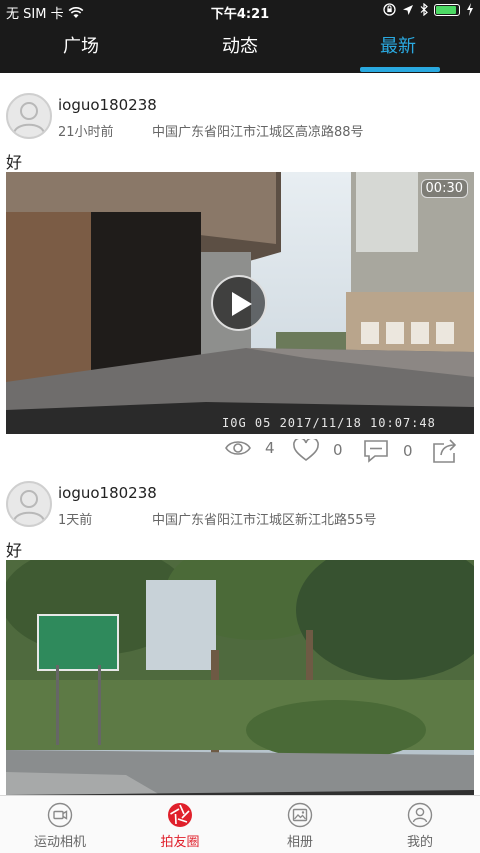  I want to click on views-count: 4, so click(270, 448).